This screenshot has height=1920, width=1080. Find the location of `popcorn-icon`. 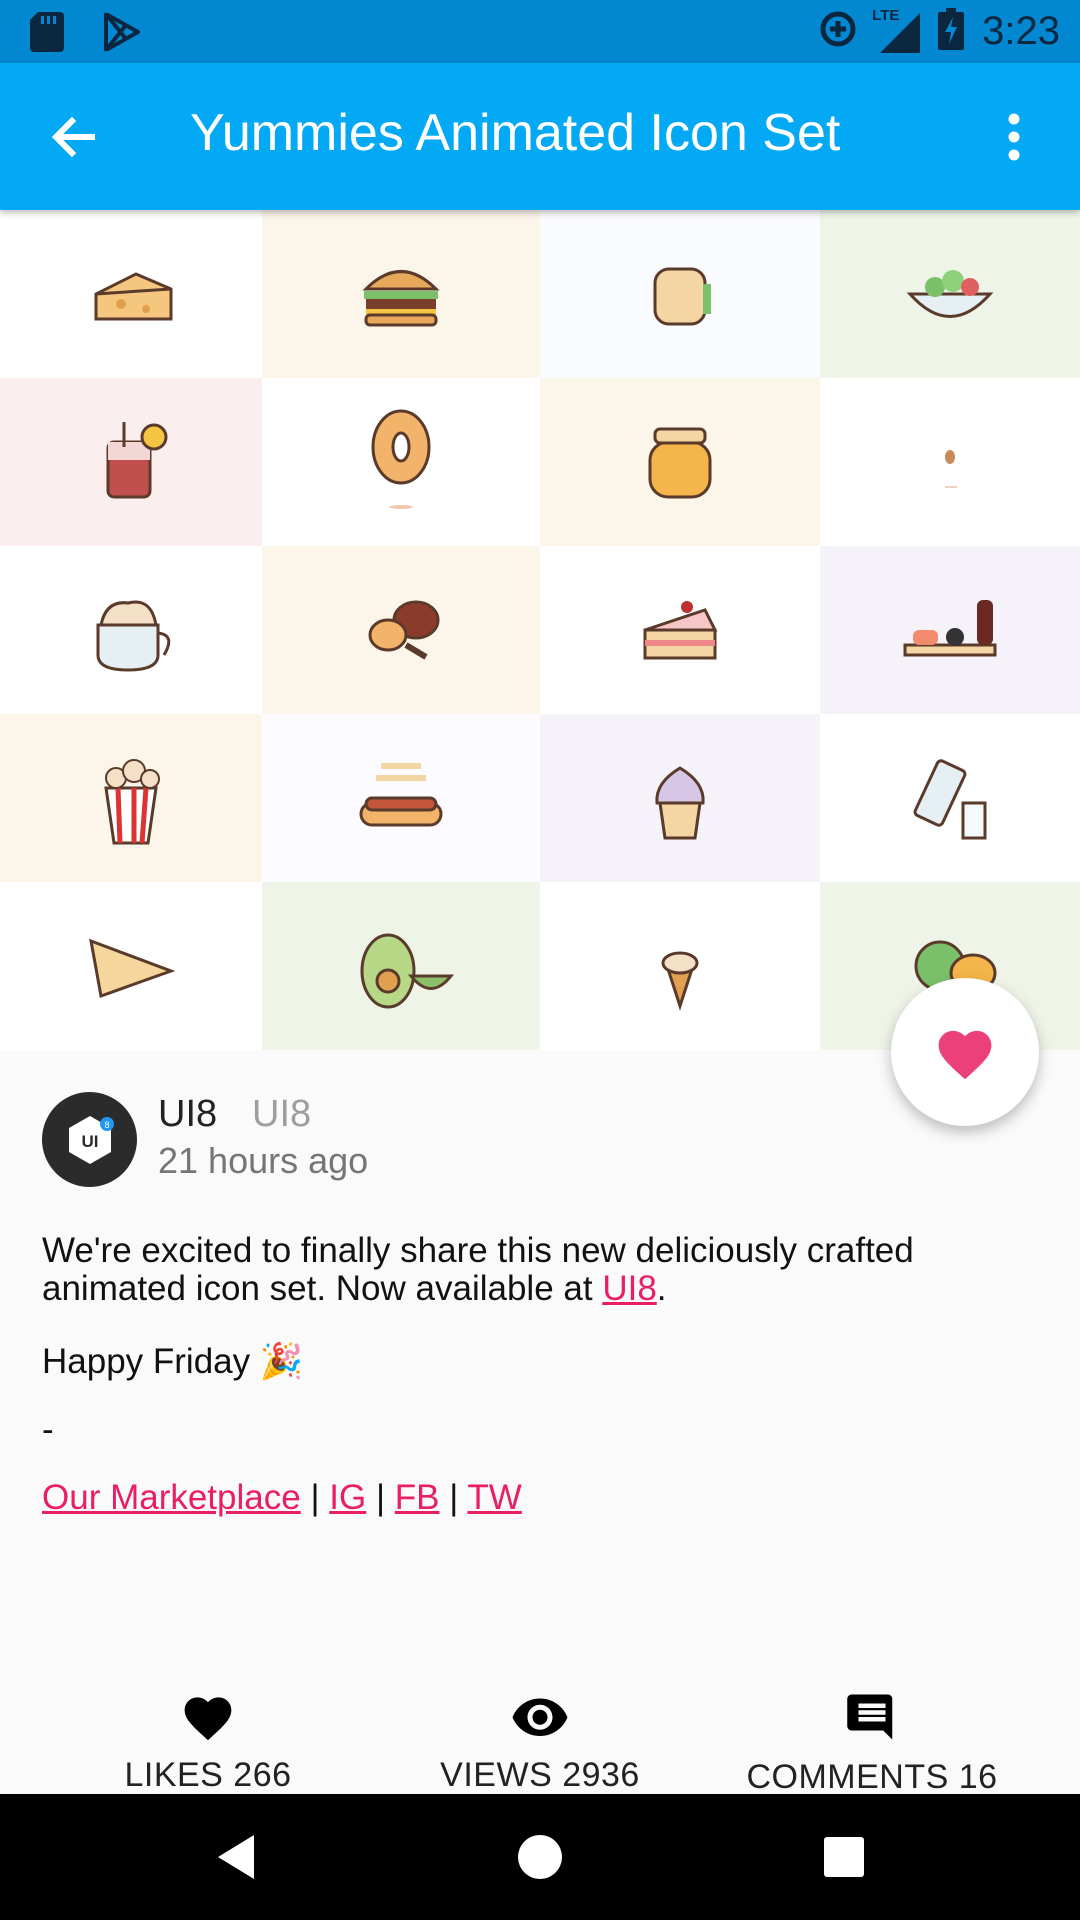

popcorn-icon is located at coordinates (132, 802).